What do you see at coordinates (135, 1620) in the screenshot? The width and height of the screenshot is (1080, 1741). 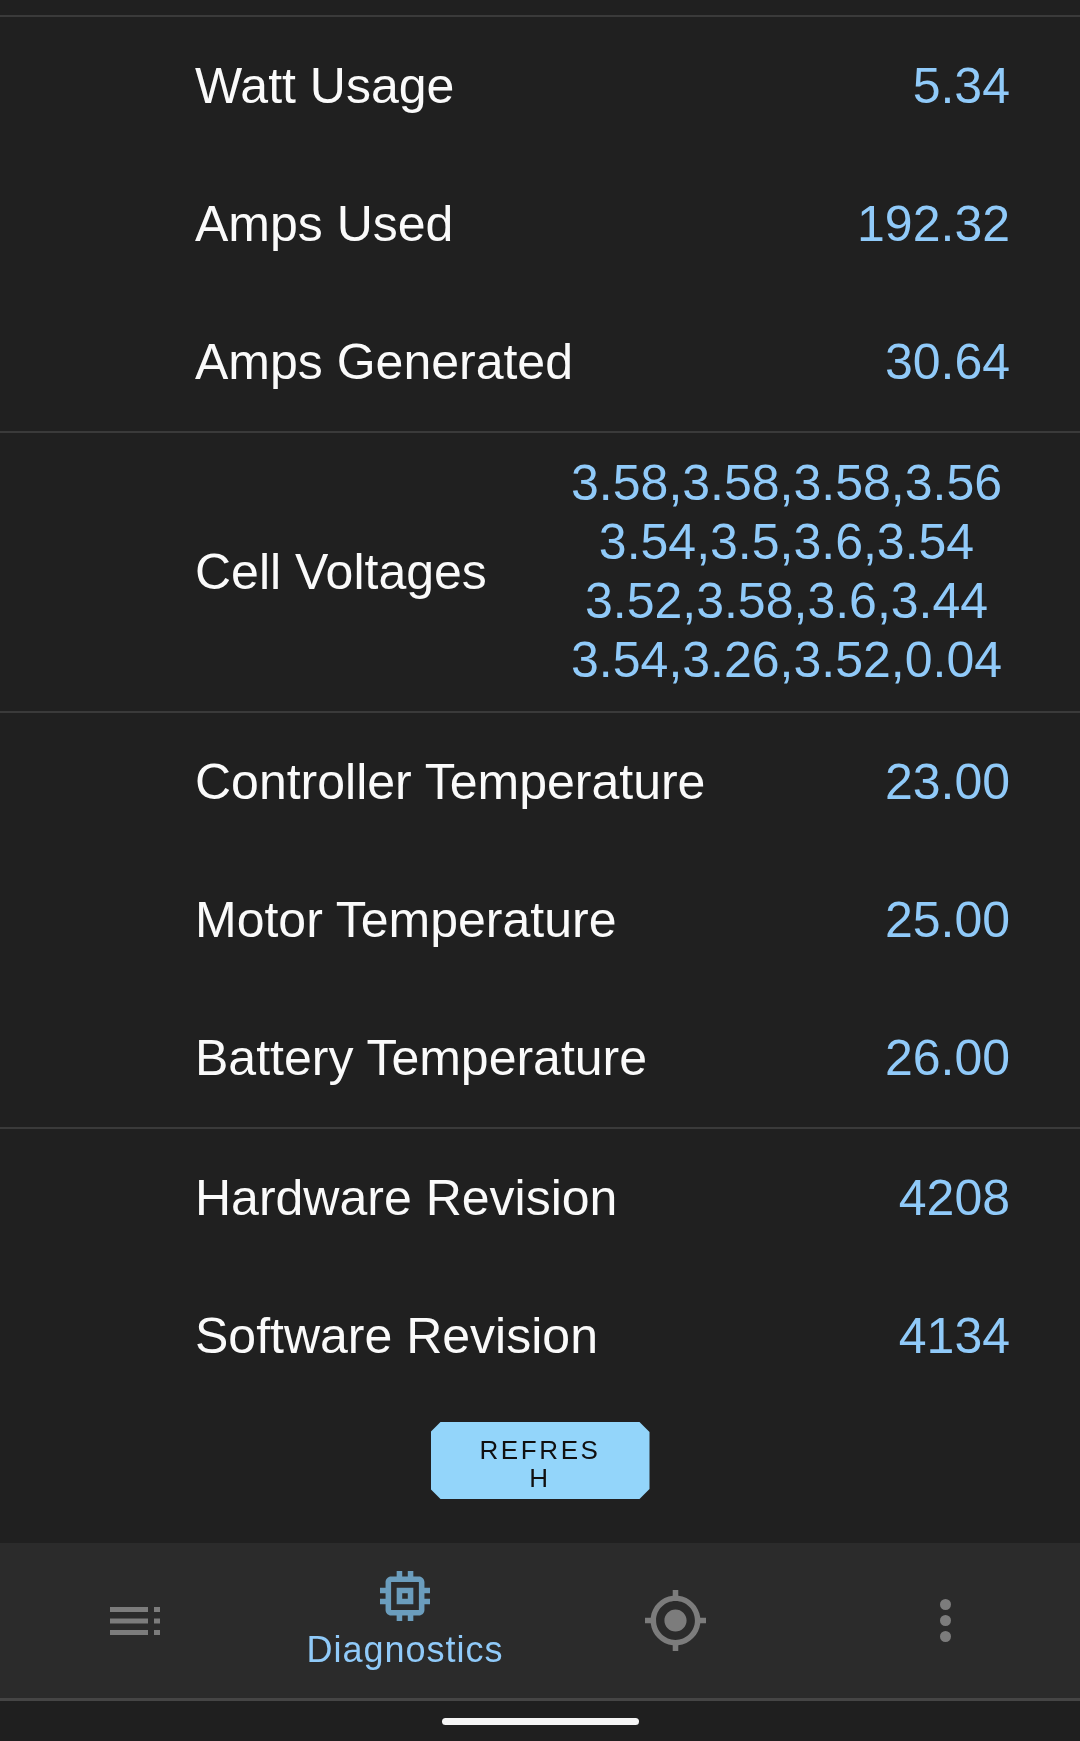 I see `list-icon` at bounding box center [135, 1620].